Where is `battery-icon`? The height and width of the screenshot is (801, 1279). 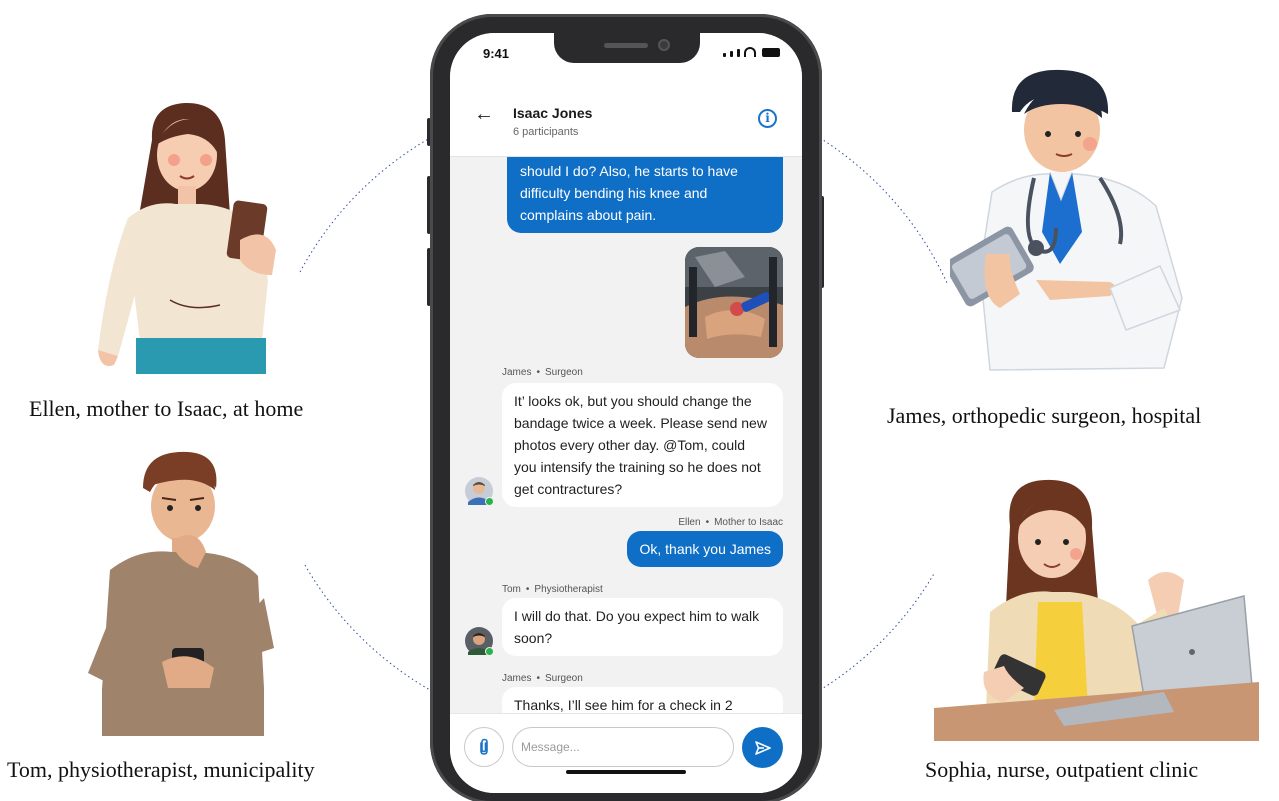 battery-icon is located at coordinates (771, 52).